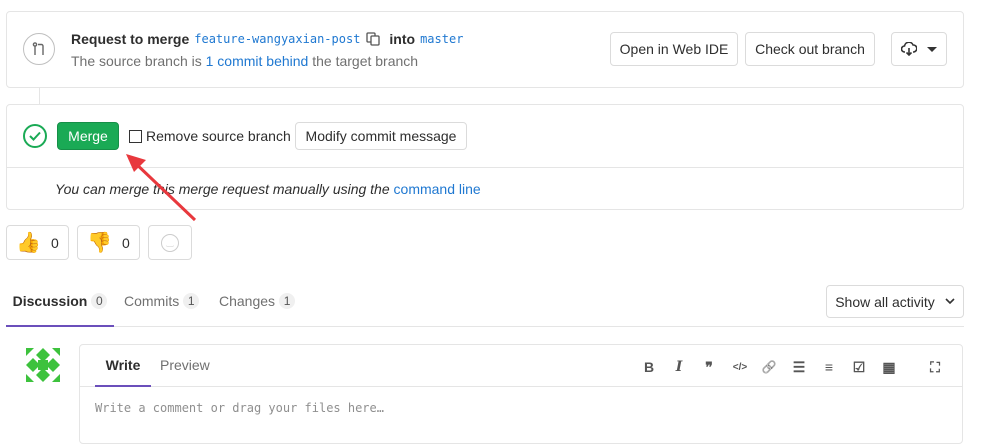 This screenshot has height=444, width=995. I want to click on quote-icon: ❞, so click(709, 367).